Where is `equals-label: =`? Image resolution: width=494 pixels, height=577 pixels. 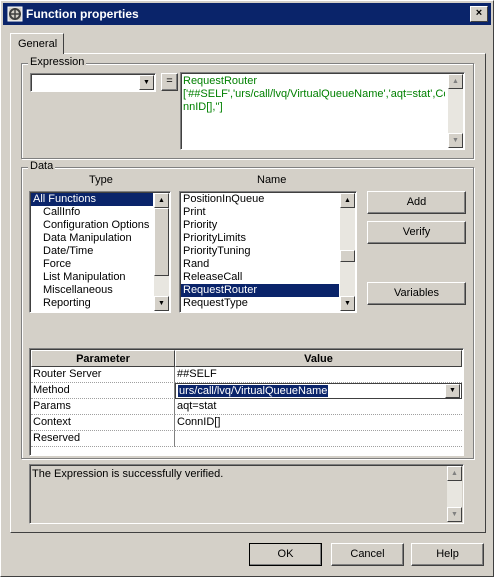
equals-label: = is located at coordinates (169, 81).